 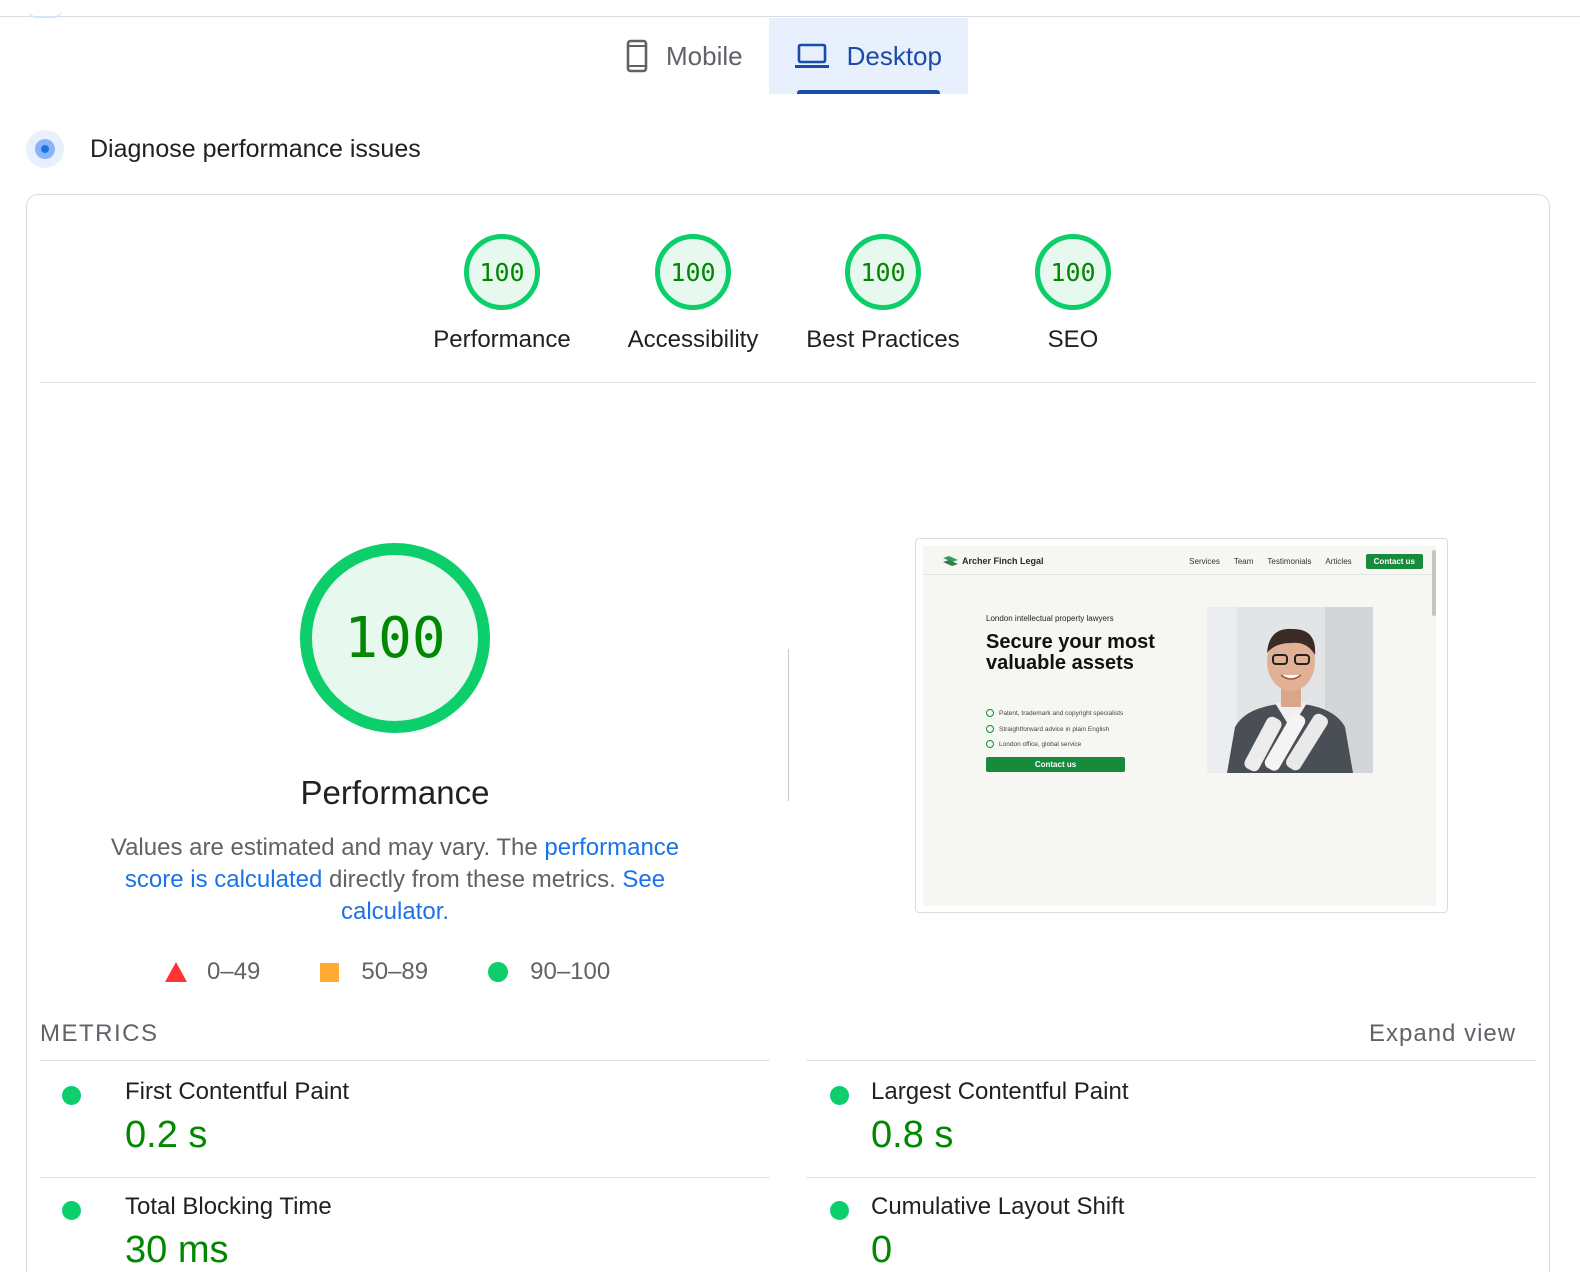 What do you see at coordinates (704, 55) in the screenshot?
I see `tab-mobile-label: Mobile` at bounding box center [704, 55].